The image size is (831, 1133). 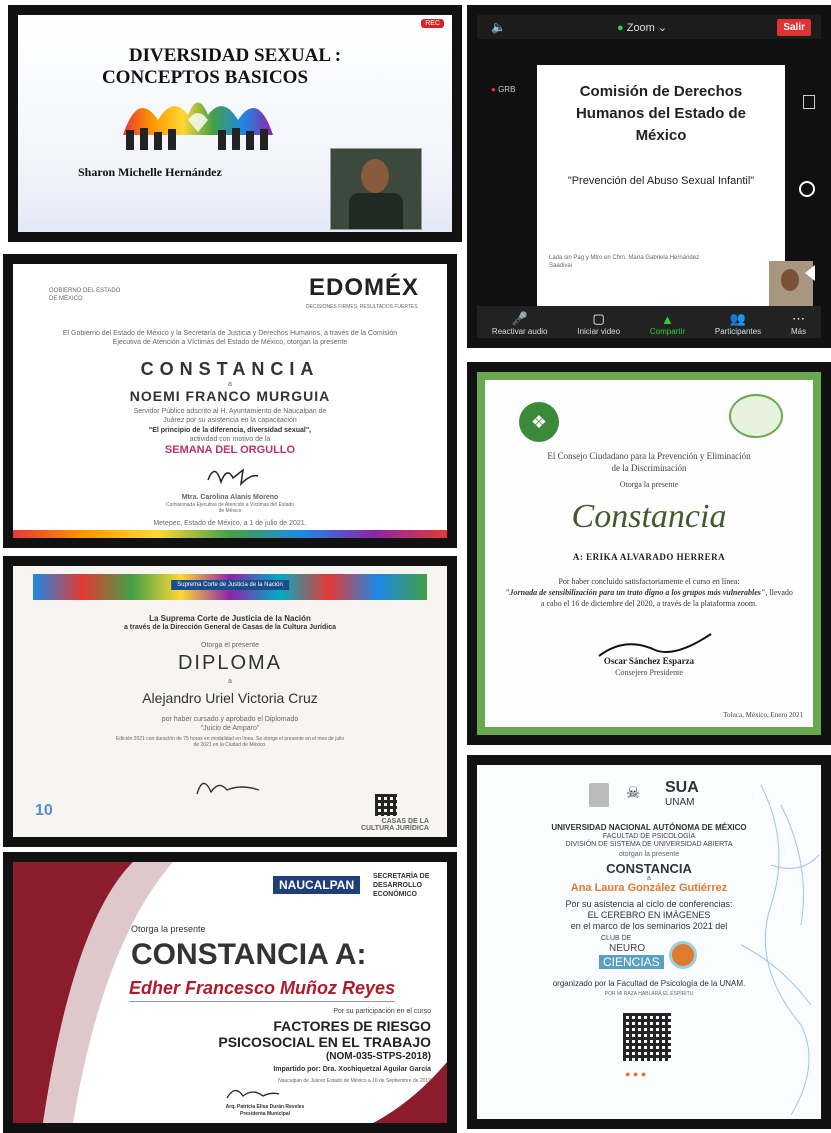 I want to click on scjn-otorga: Otorga el presente, so click(x=230, y=645).